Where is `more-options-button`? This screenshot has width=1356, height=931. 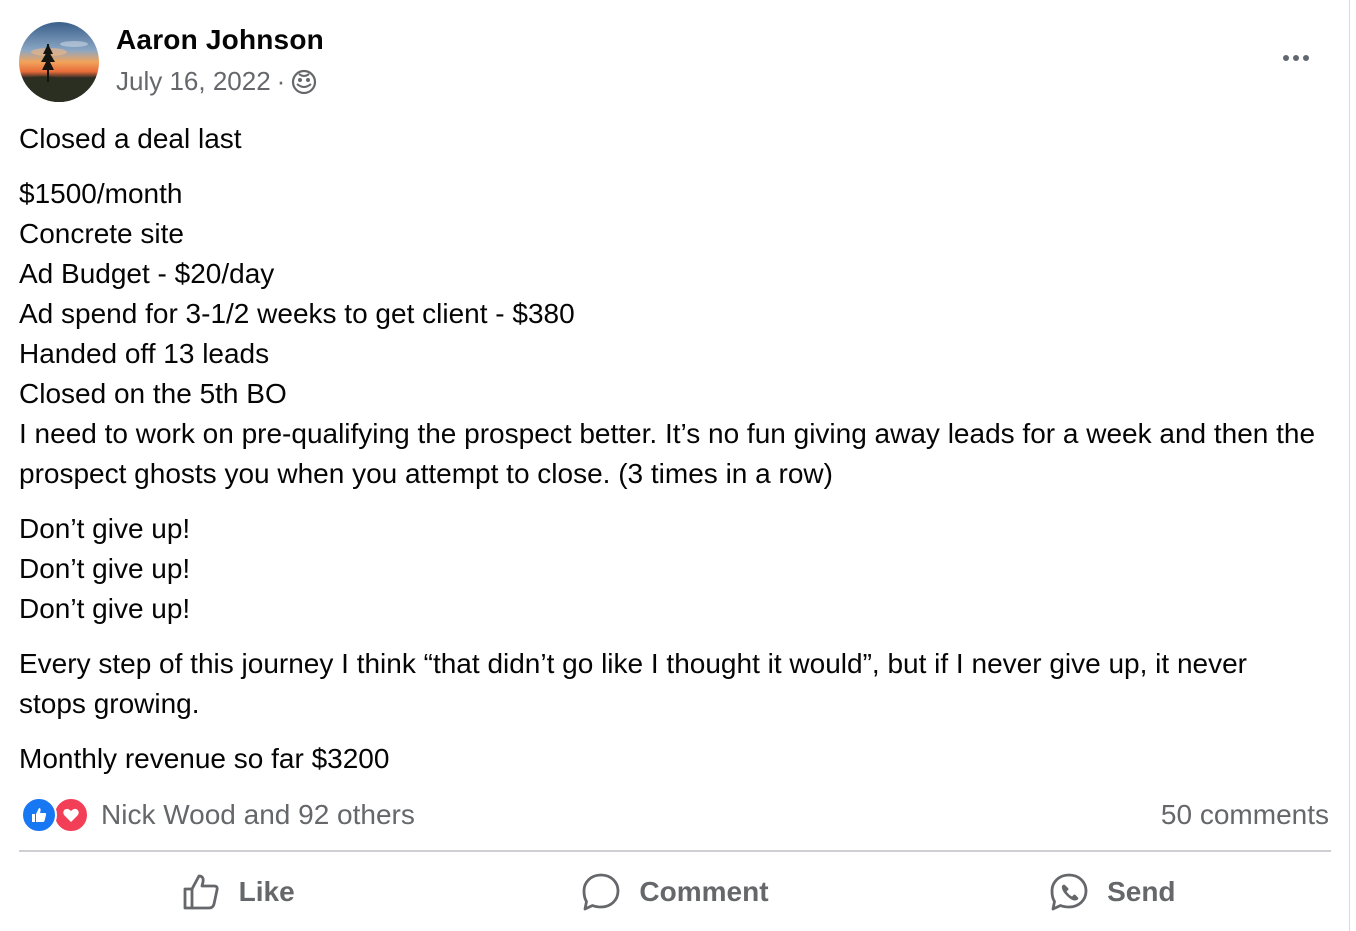 more-options-button is located at coordinates (1296, 58).